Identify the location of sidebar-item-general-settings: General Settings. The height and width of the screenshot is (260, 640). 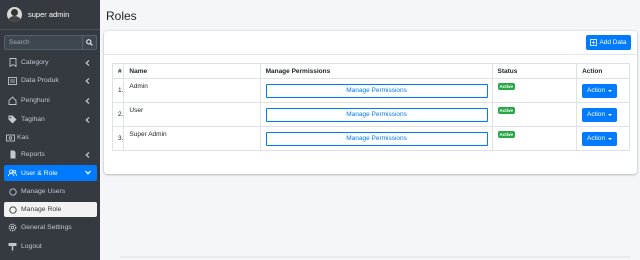
(50, 227).